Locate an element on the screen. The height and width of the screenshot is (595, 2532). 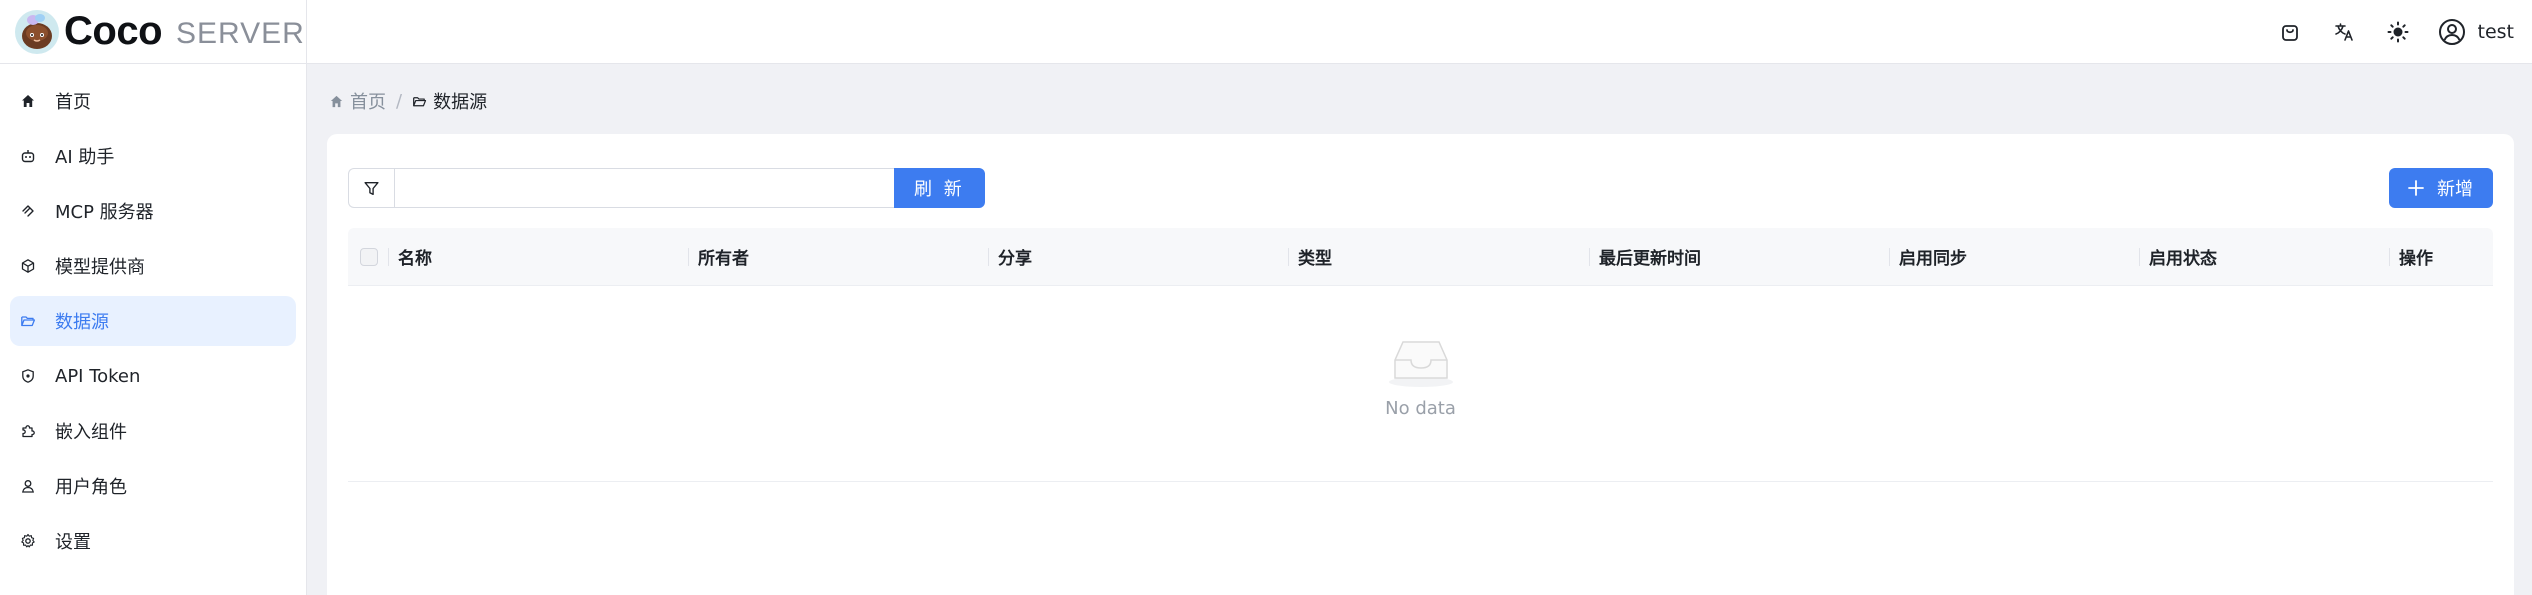
filter-button is located at coordinates (371, 188).